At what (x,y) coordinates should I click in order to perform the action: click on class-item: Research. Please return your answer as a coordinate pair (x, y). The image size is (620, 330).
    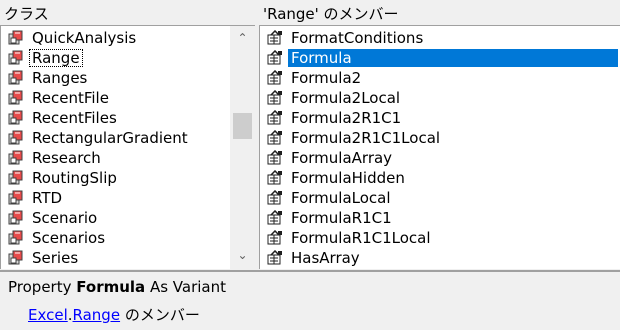
    Looking at the image, I should click on (115, 158).